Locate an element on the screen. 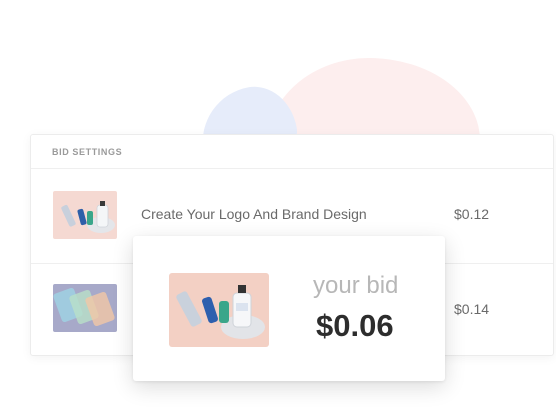 Image resolution: width=556 pixels, height=410 pixels. row-price: $0.12 is located at coordinates (472, 214).